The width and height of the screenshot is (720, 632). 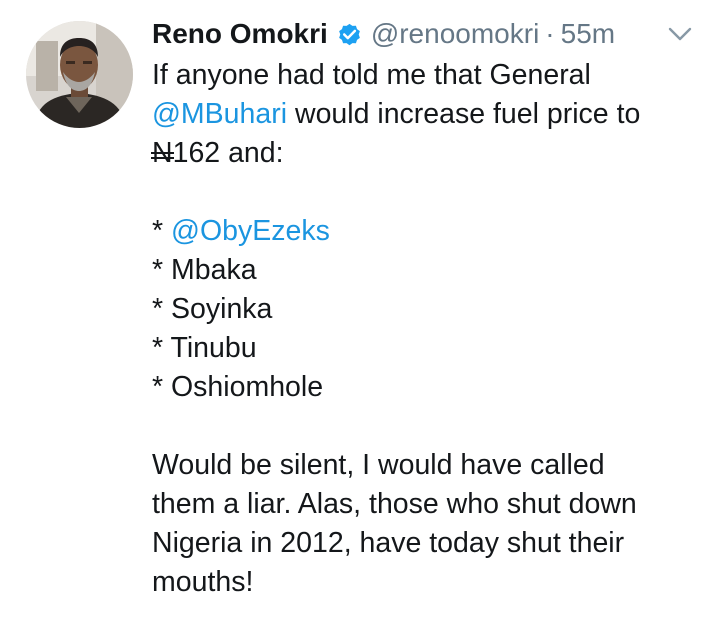 What do you see at coordinates (219, 114) in the screenshot?
I see `mention-link: @MBuhari` at bounding box center [219, 114].